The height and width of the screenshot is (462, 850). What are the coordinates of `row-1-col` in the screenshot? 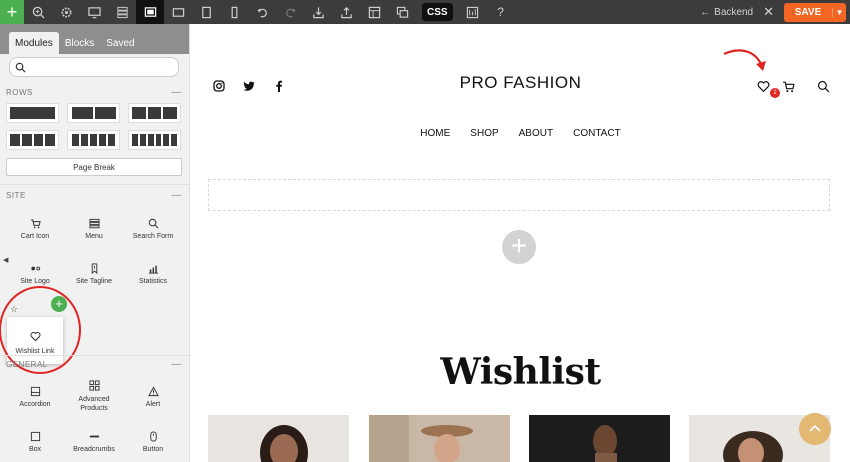 It's located at (32, 113).